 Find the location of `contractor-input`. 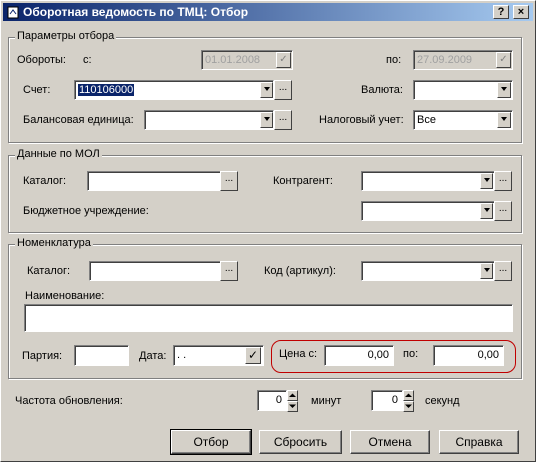

contractor-input is located at coordinates (428, 181).